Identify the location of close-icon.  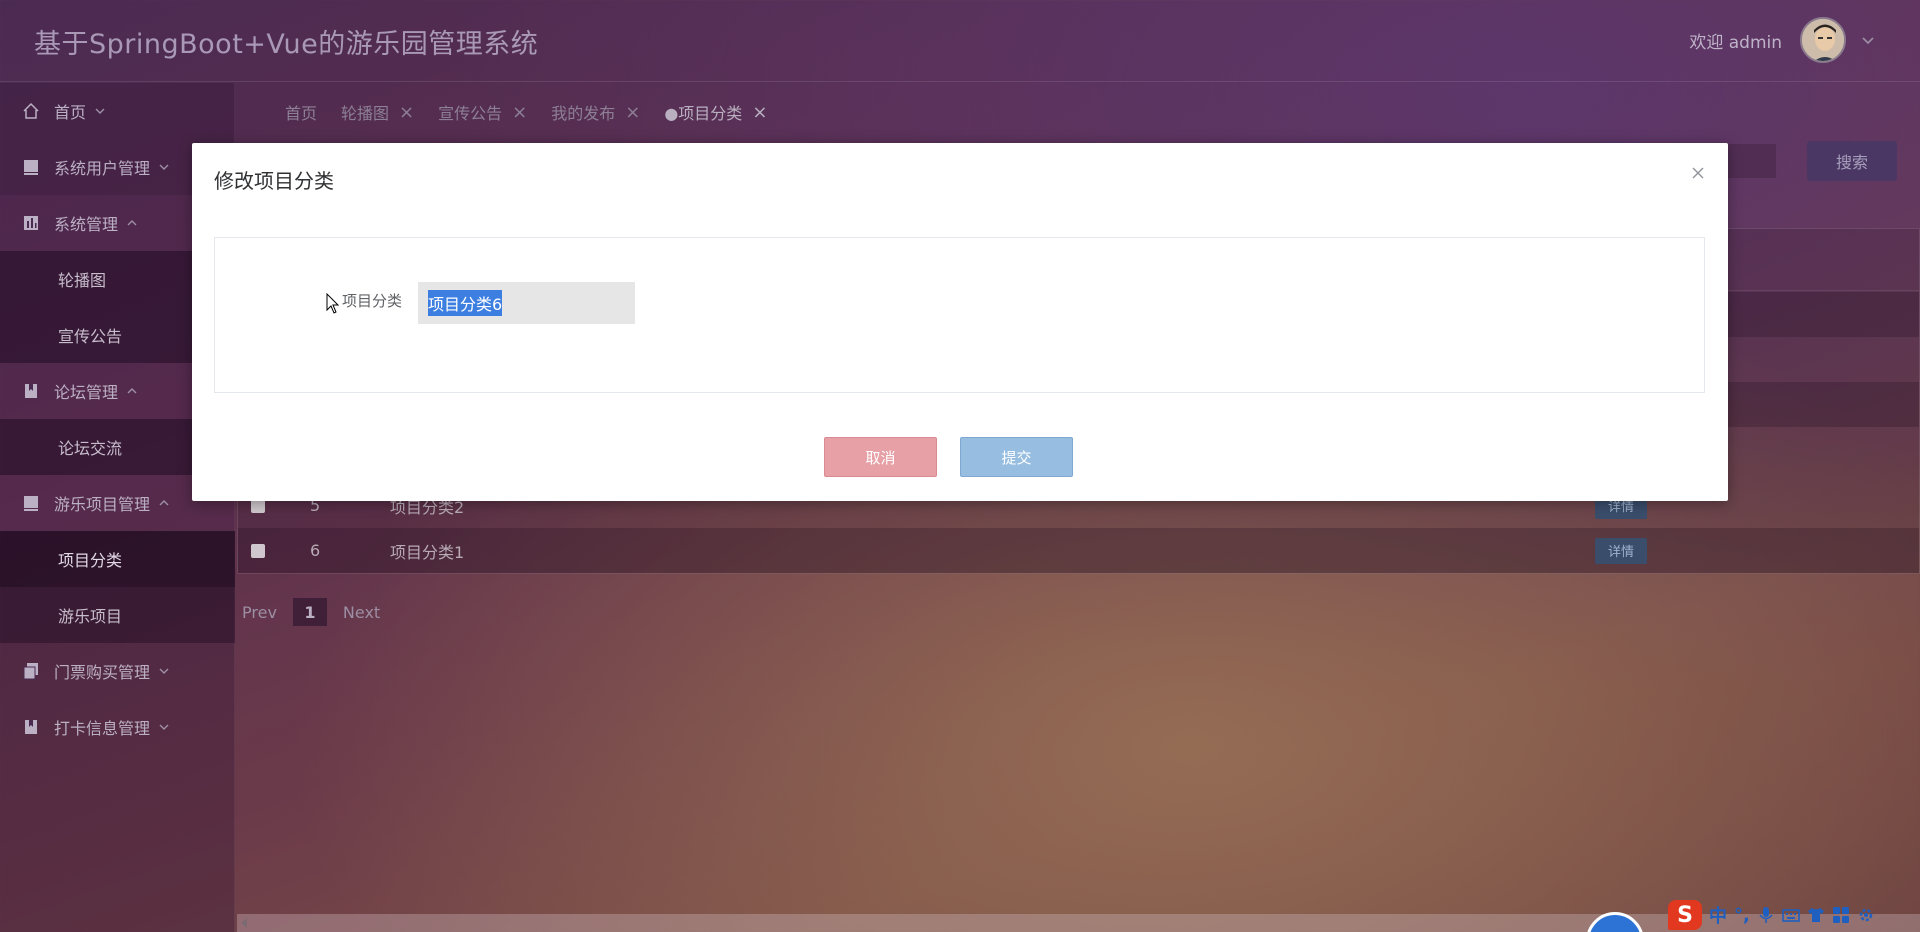
(1698, 173).